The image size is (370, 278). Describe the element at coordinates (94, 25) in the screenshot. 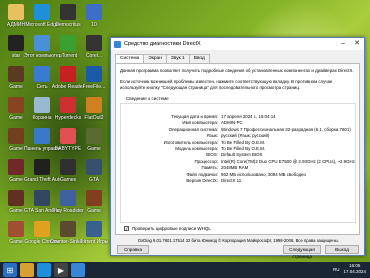

I see `desktop-icon-label: 10` at that location.